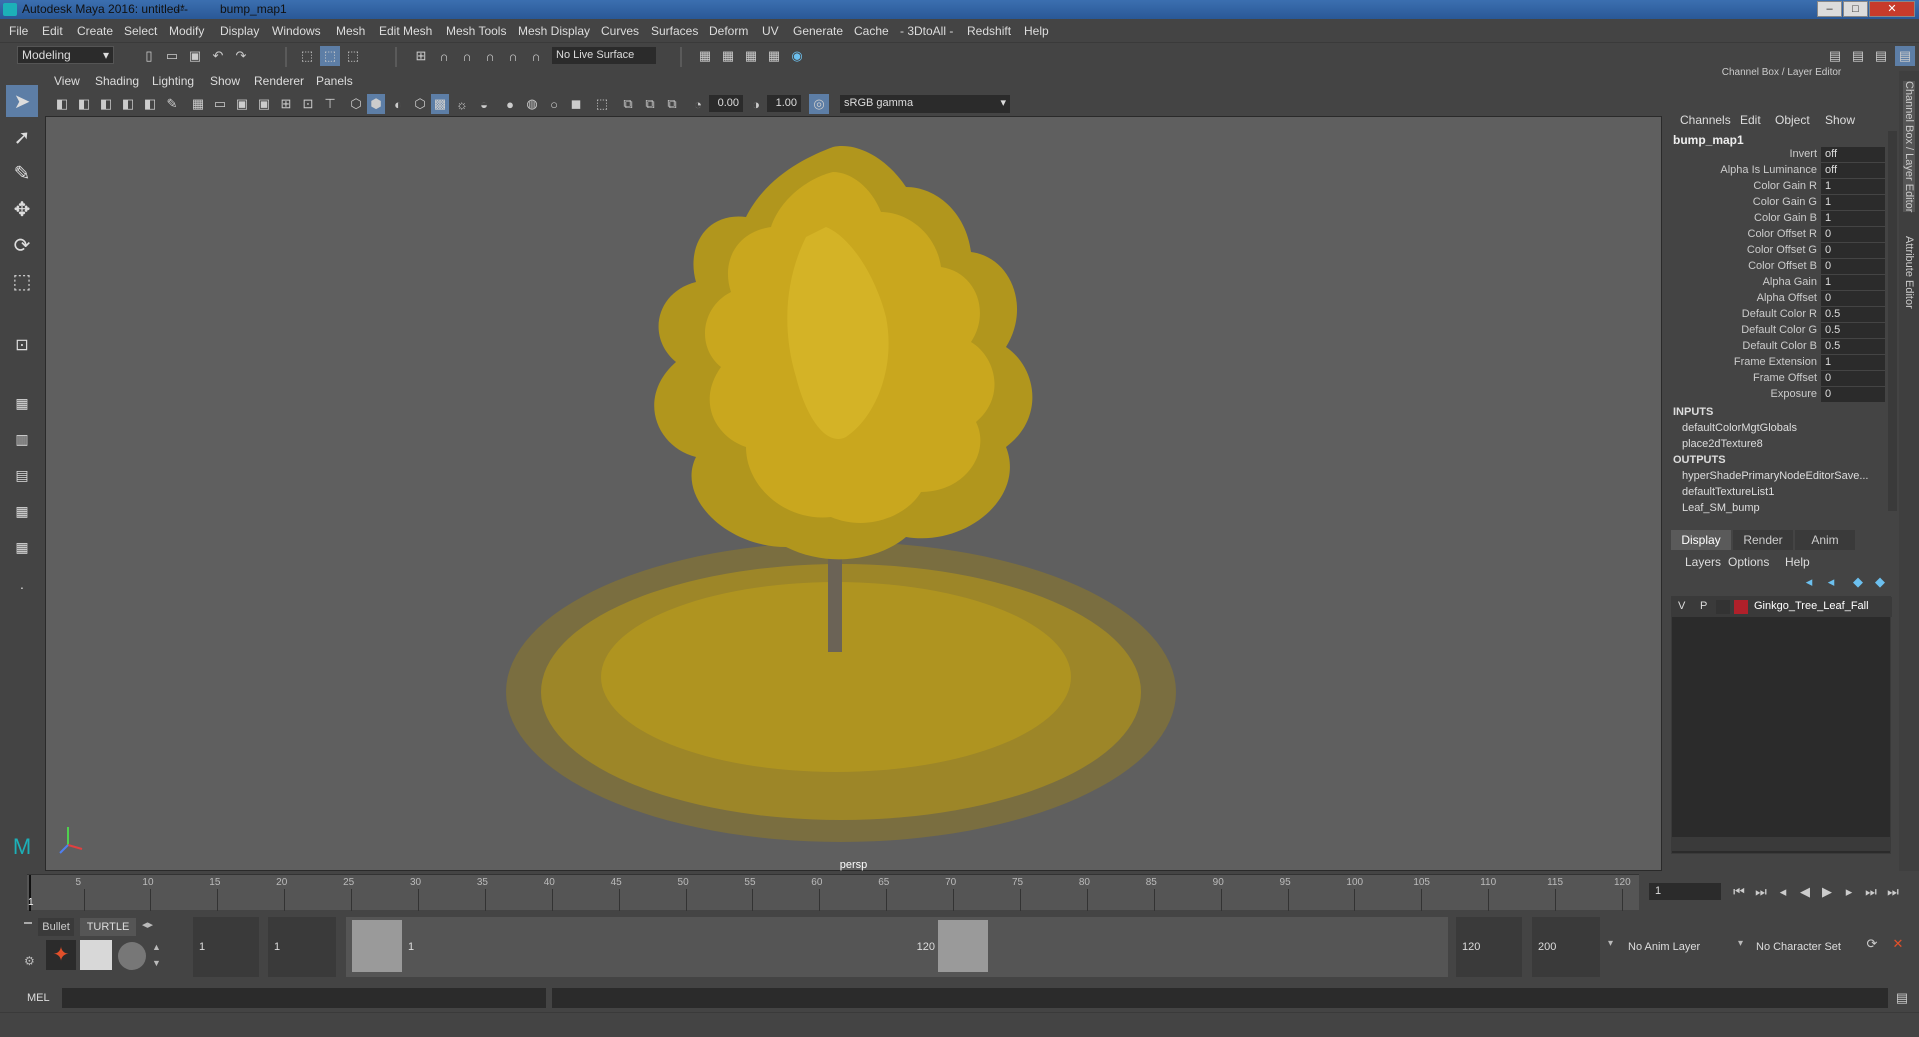 The width and height of the screenshot is (1919, 1037). Describe the element at coordinates (698, 104) in the screenshot. I see `exposure-icon: ◔` at that location.